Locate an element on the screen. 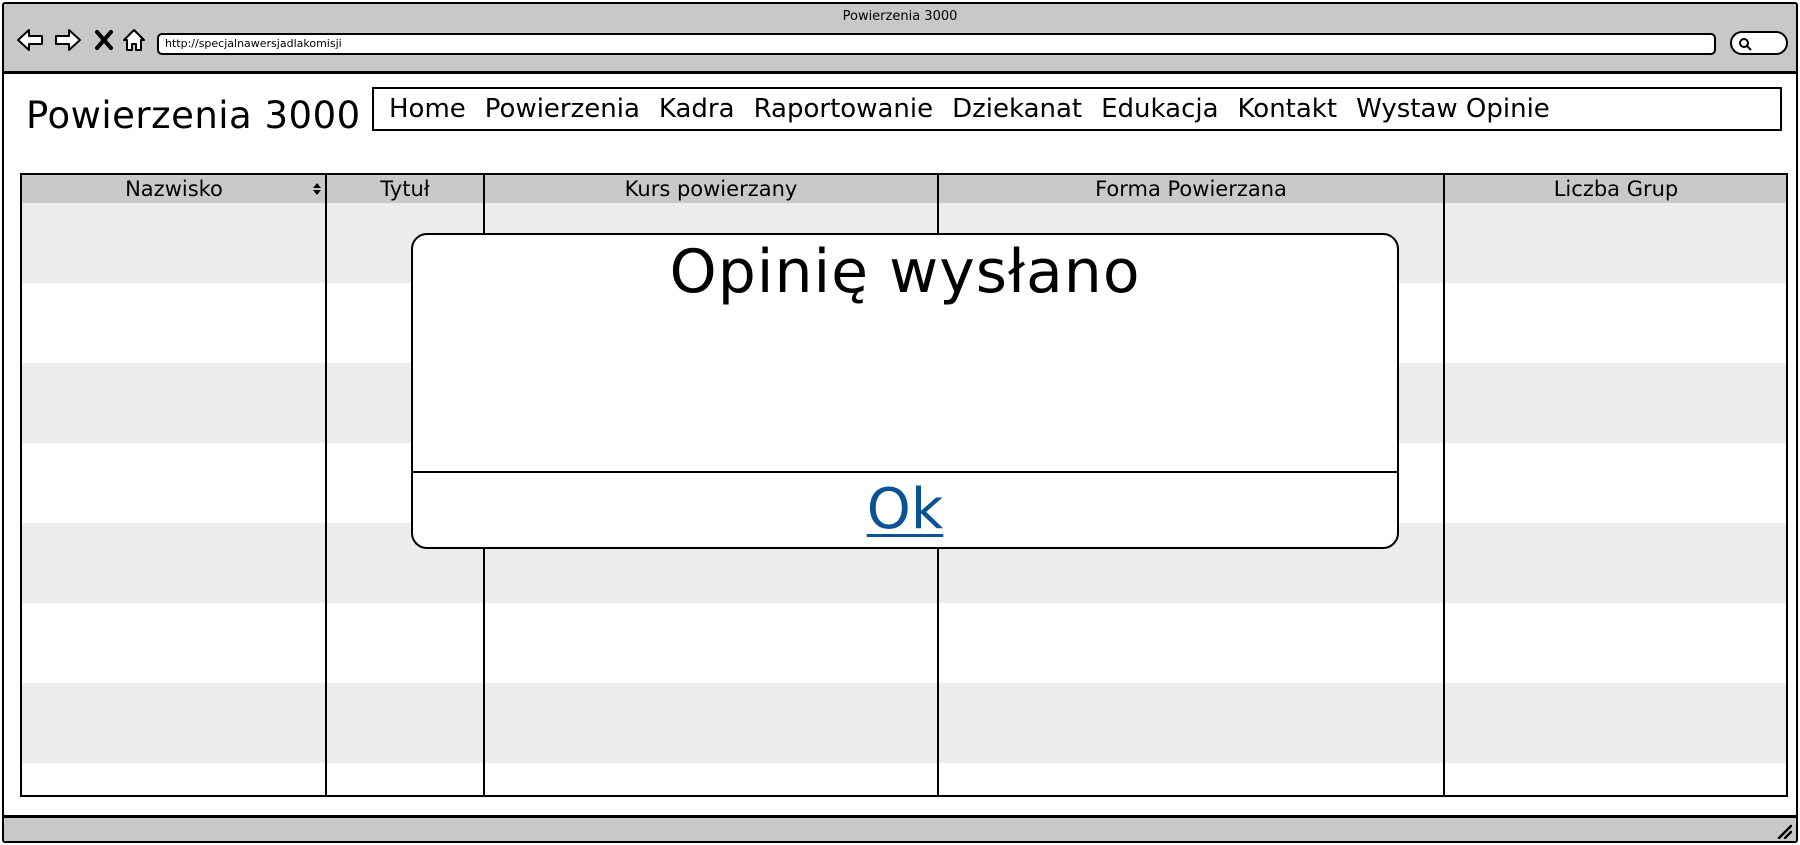 The image size is (1800, 845). resize-grip-icon is located at coordinates (1784, 831).